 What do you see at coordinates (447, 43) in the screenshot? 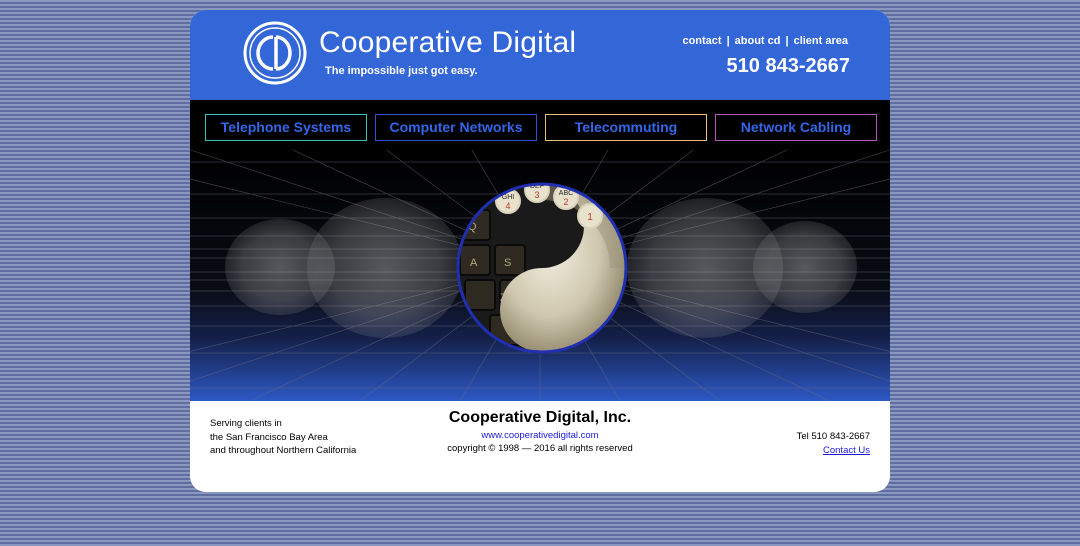
I see `brand-name: Cooperative Digital` at bounding box center [447, 43].